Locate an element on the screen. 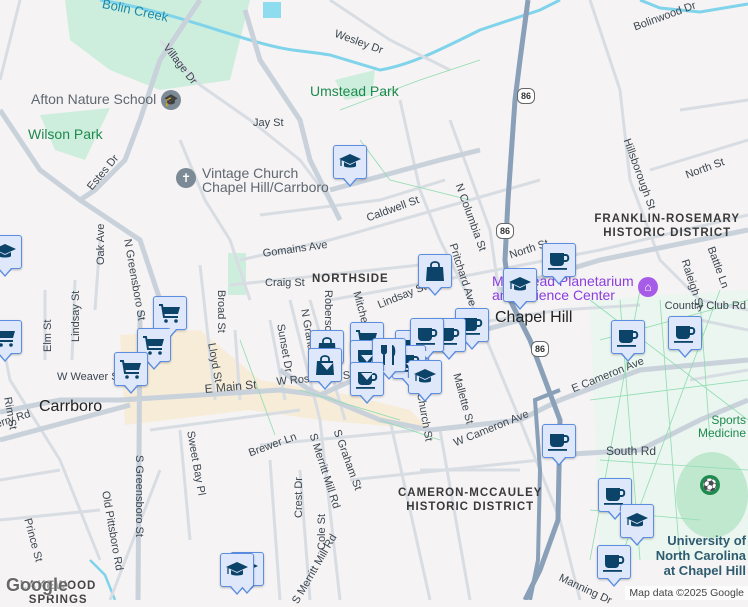  street-label: S Greensboro St is located at coordinates (139, 496).